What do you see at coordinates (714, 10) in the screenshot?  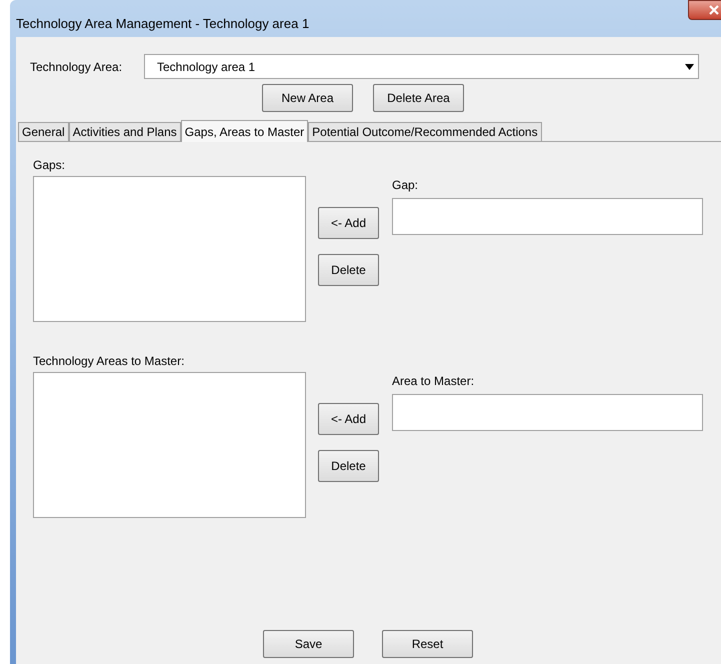 I see `close-icon` at bounding box center [714, 10].